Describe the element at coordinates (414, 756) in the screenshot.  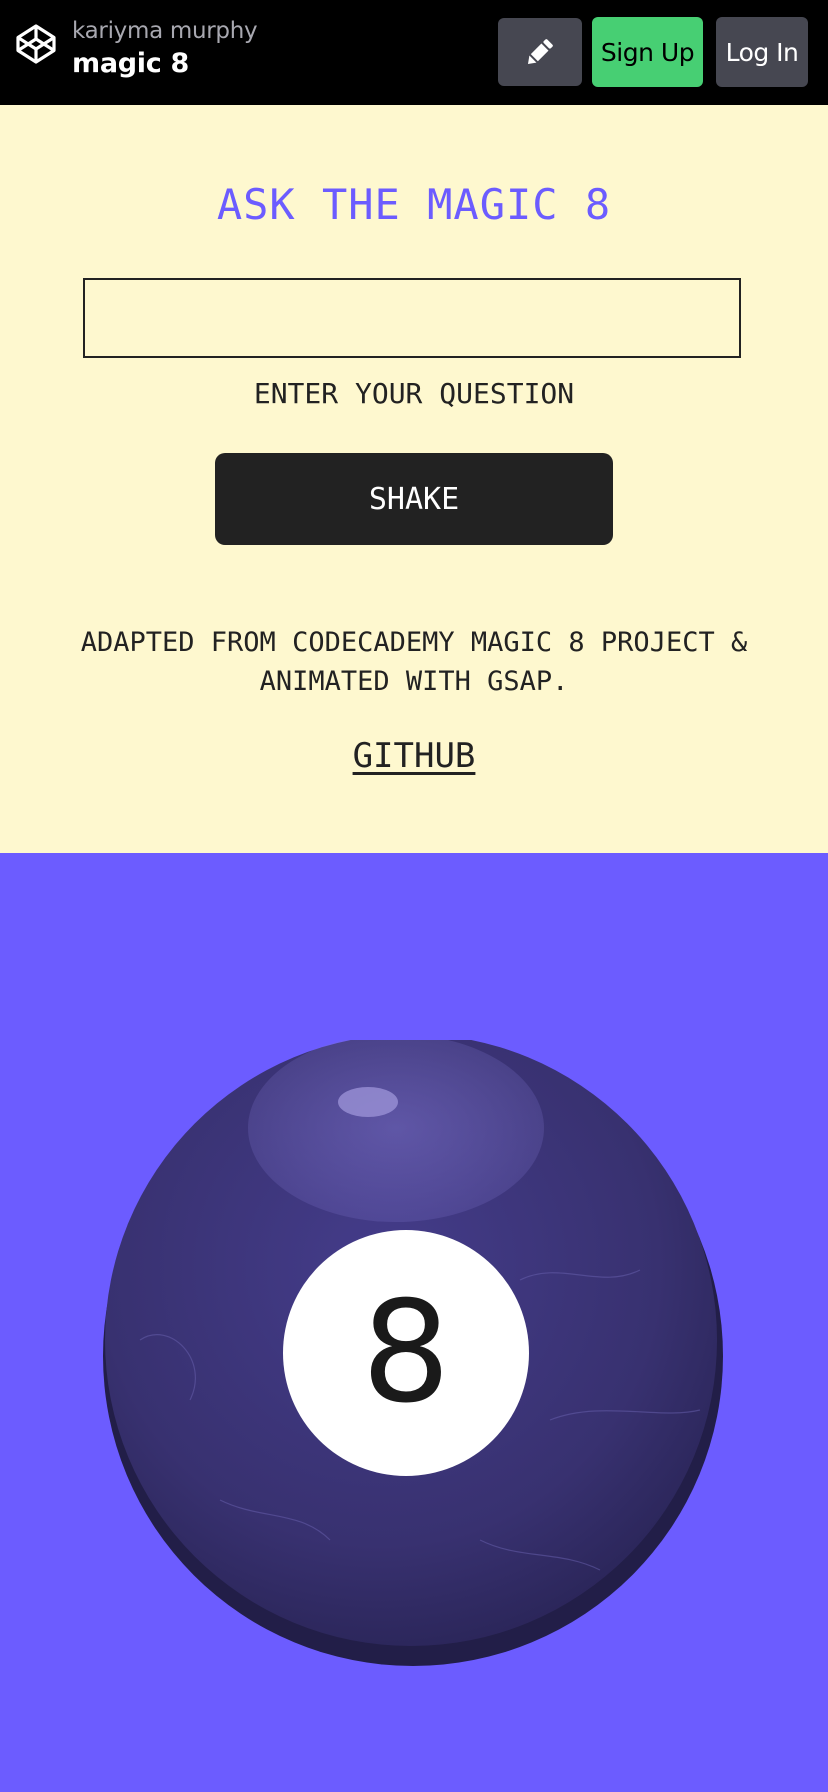
I see `github-link: GITHUB` at that location.